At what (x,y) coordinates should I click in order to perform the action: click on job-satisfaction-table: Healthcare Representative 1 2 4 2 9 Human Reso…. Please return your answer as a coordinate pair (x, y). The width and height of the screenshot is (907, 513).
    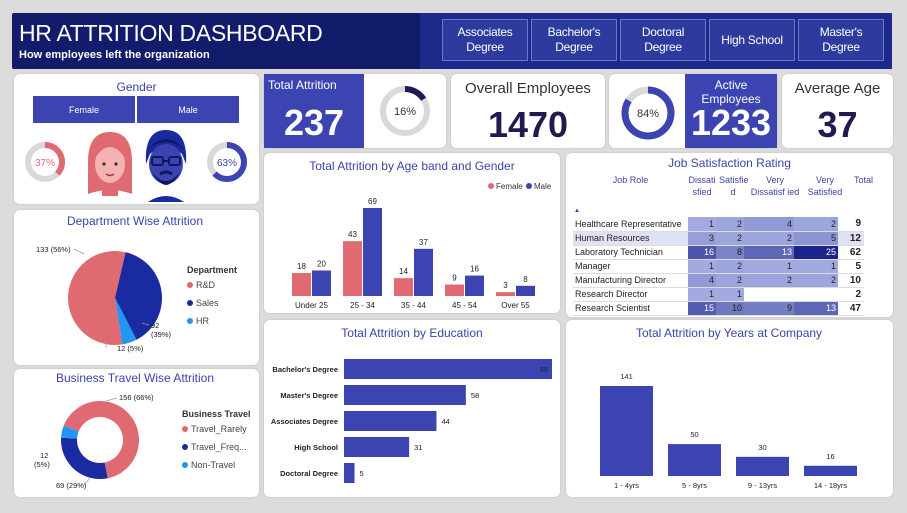
    Looking at the image, I should click on (718, 266).